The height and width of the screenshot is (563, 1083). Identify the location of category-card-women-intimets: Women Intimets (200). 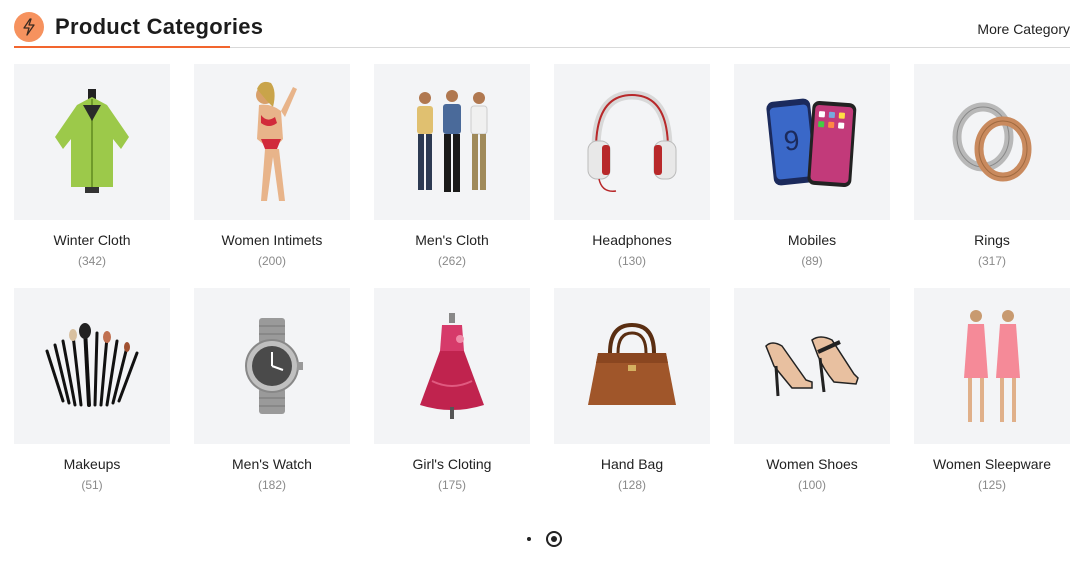
(272, 169).